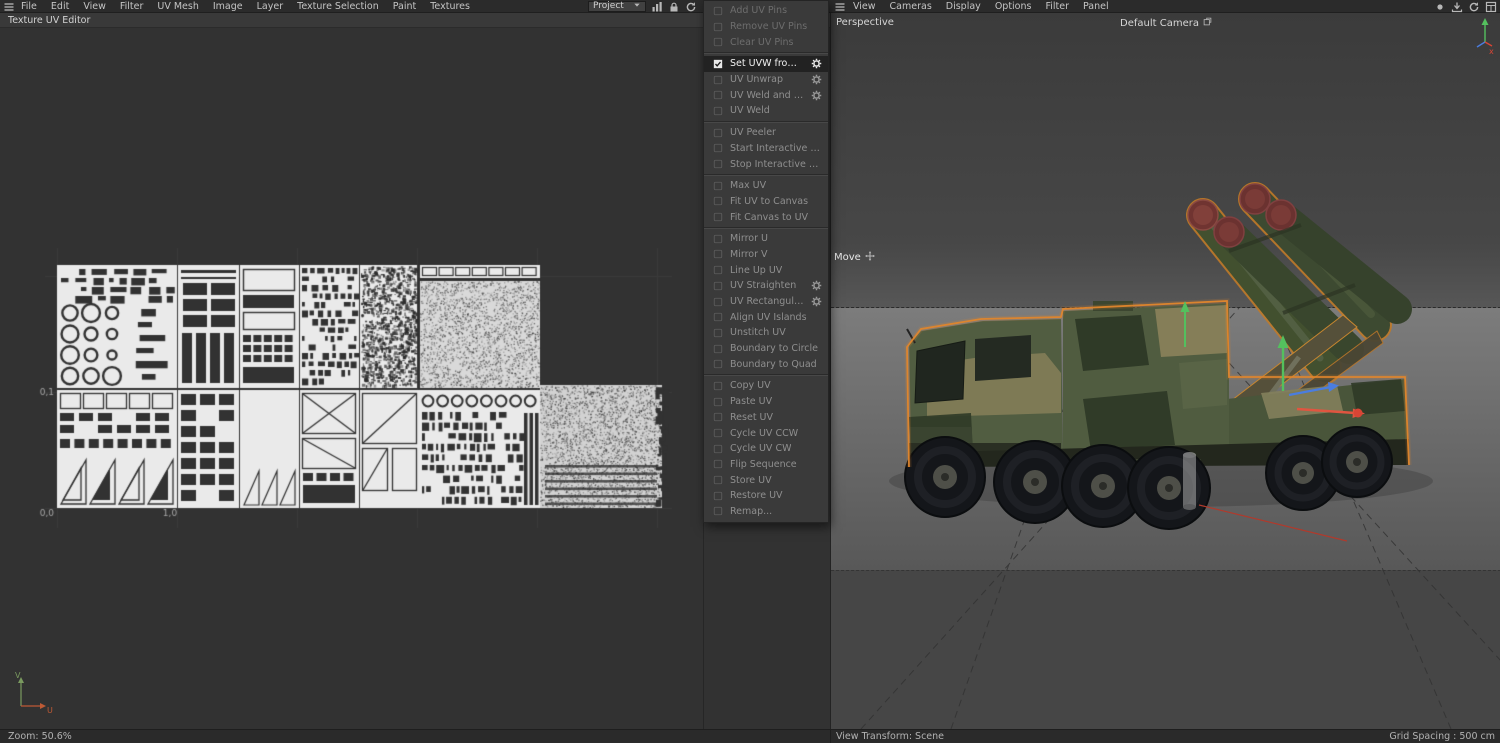 This screenshot has height=743, width=1500. I want to click on menu-item-fit-uv-to-canvas: Fit UV to Canvas, so click(766, 202).